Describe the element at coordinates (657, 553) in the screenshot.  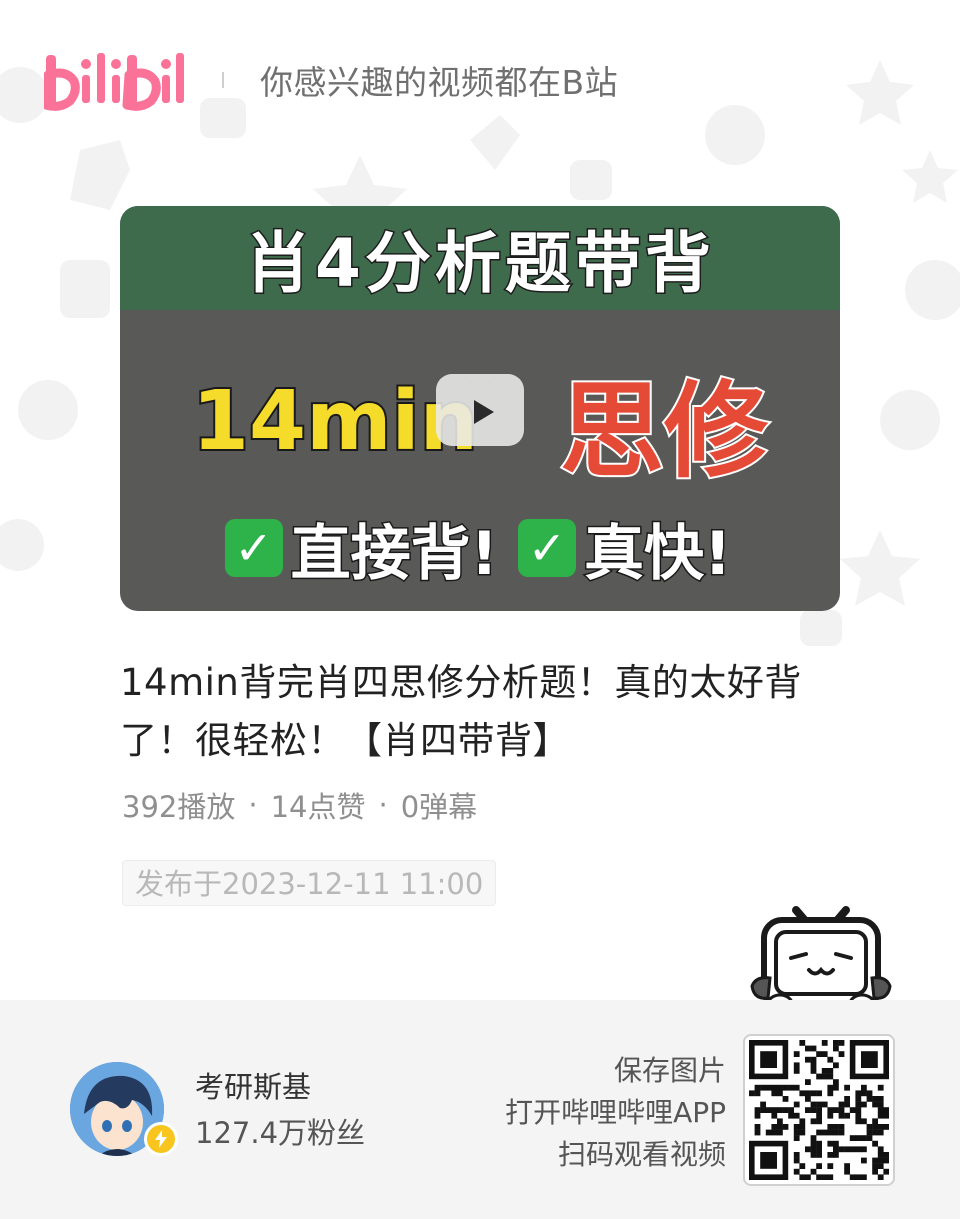
I see `thumbnail-claim-2: 真快!` at that location.